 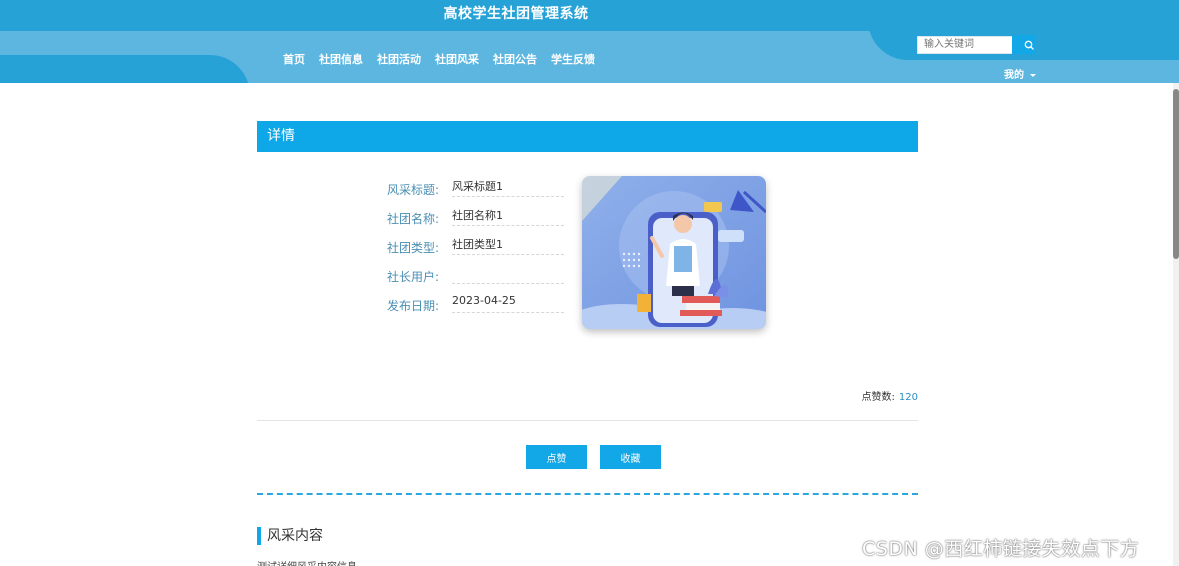 What do you see at coordinates (1029, 45) in the screenshot?
I see `search-icon` at bounding box center [1029, 45].